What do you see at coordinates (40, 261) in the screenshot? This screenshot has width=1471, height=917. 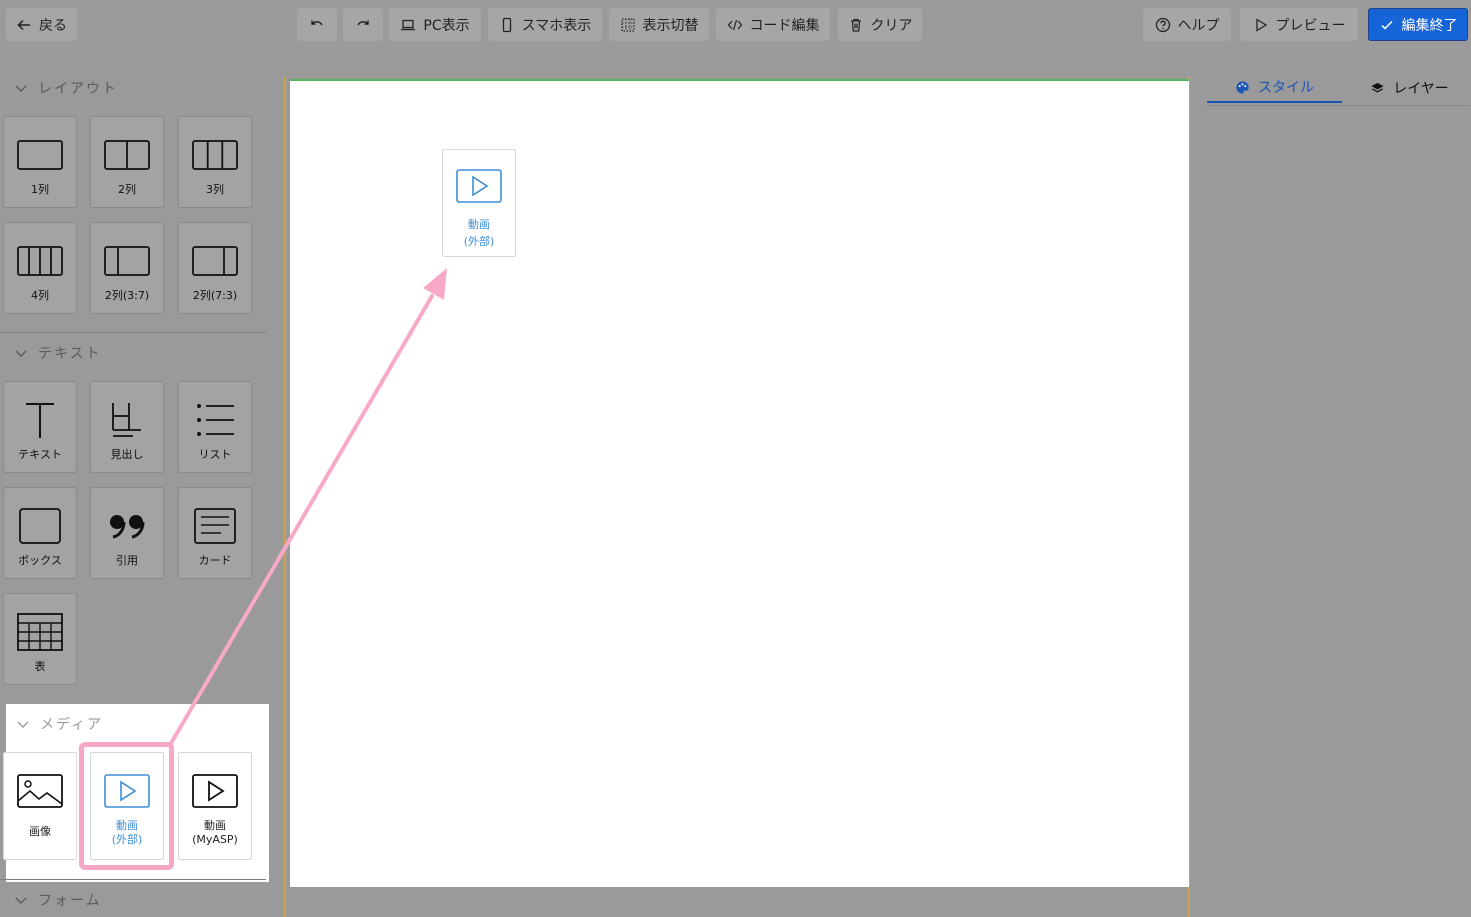 I see `four-column-icon` at bounding box center [40, 261].